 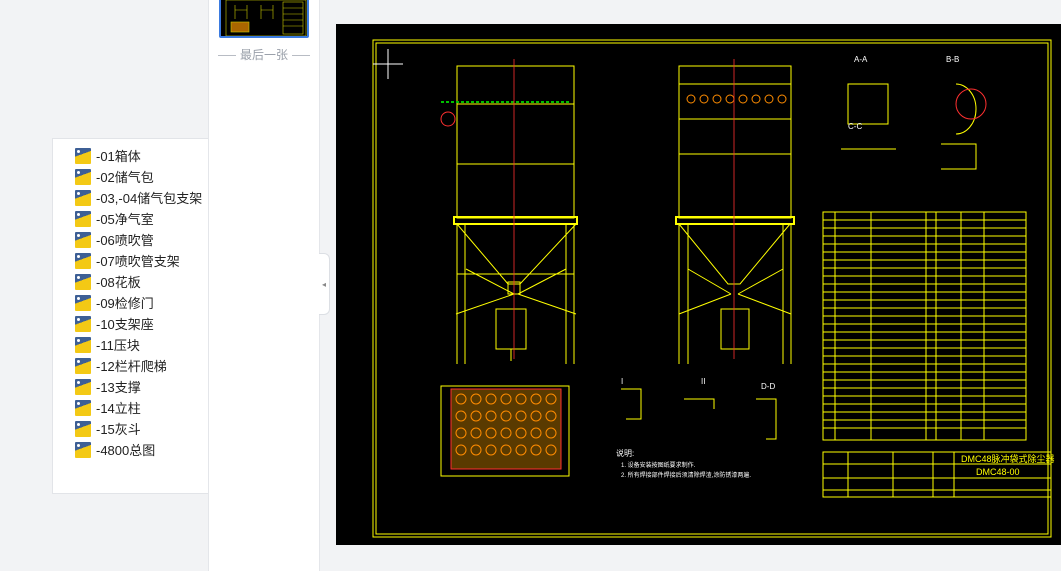 I want to click on file-item: -11压块, so click(x=130, y=344).